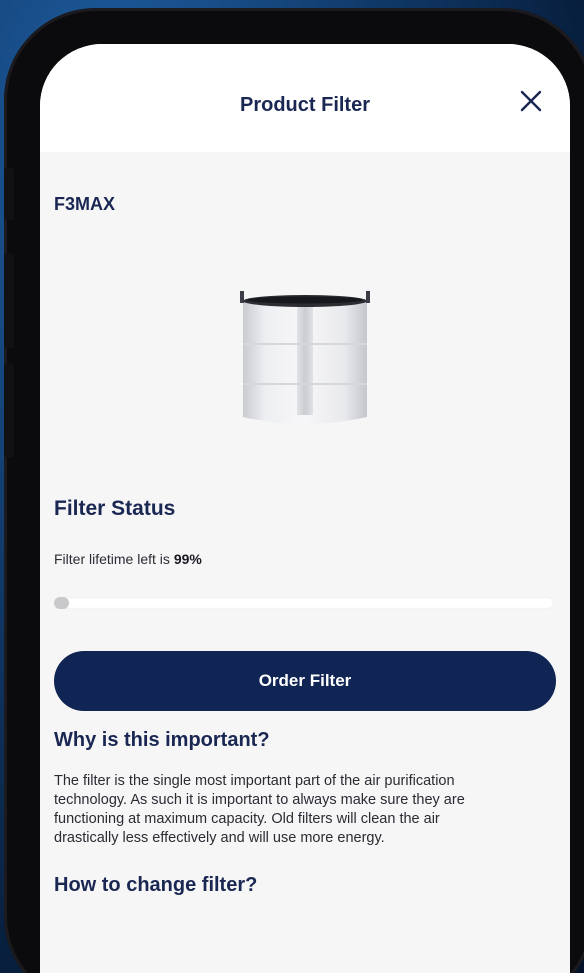 The image size is (584, 973). What do you see at coordinates (305, 364) in the screenshot?
I see `filter-cylinder-image` at bounding box center [305, 364].